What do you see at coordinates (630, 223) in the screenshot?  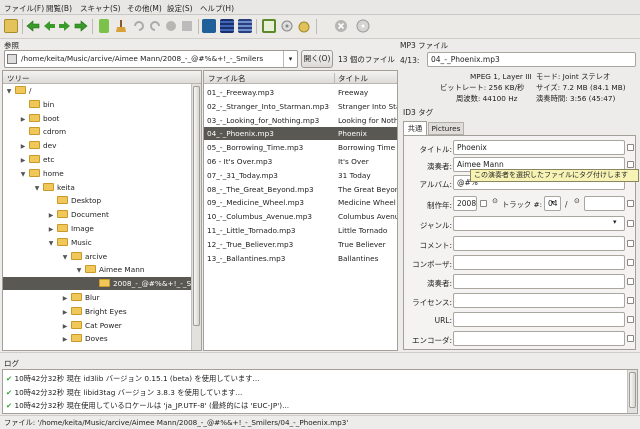 I see `genre-checkbox` at bounding box center [630, 223].